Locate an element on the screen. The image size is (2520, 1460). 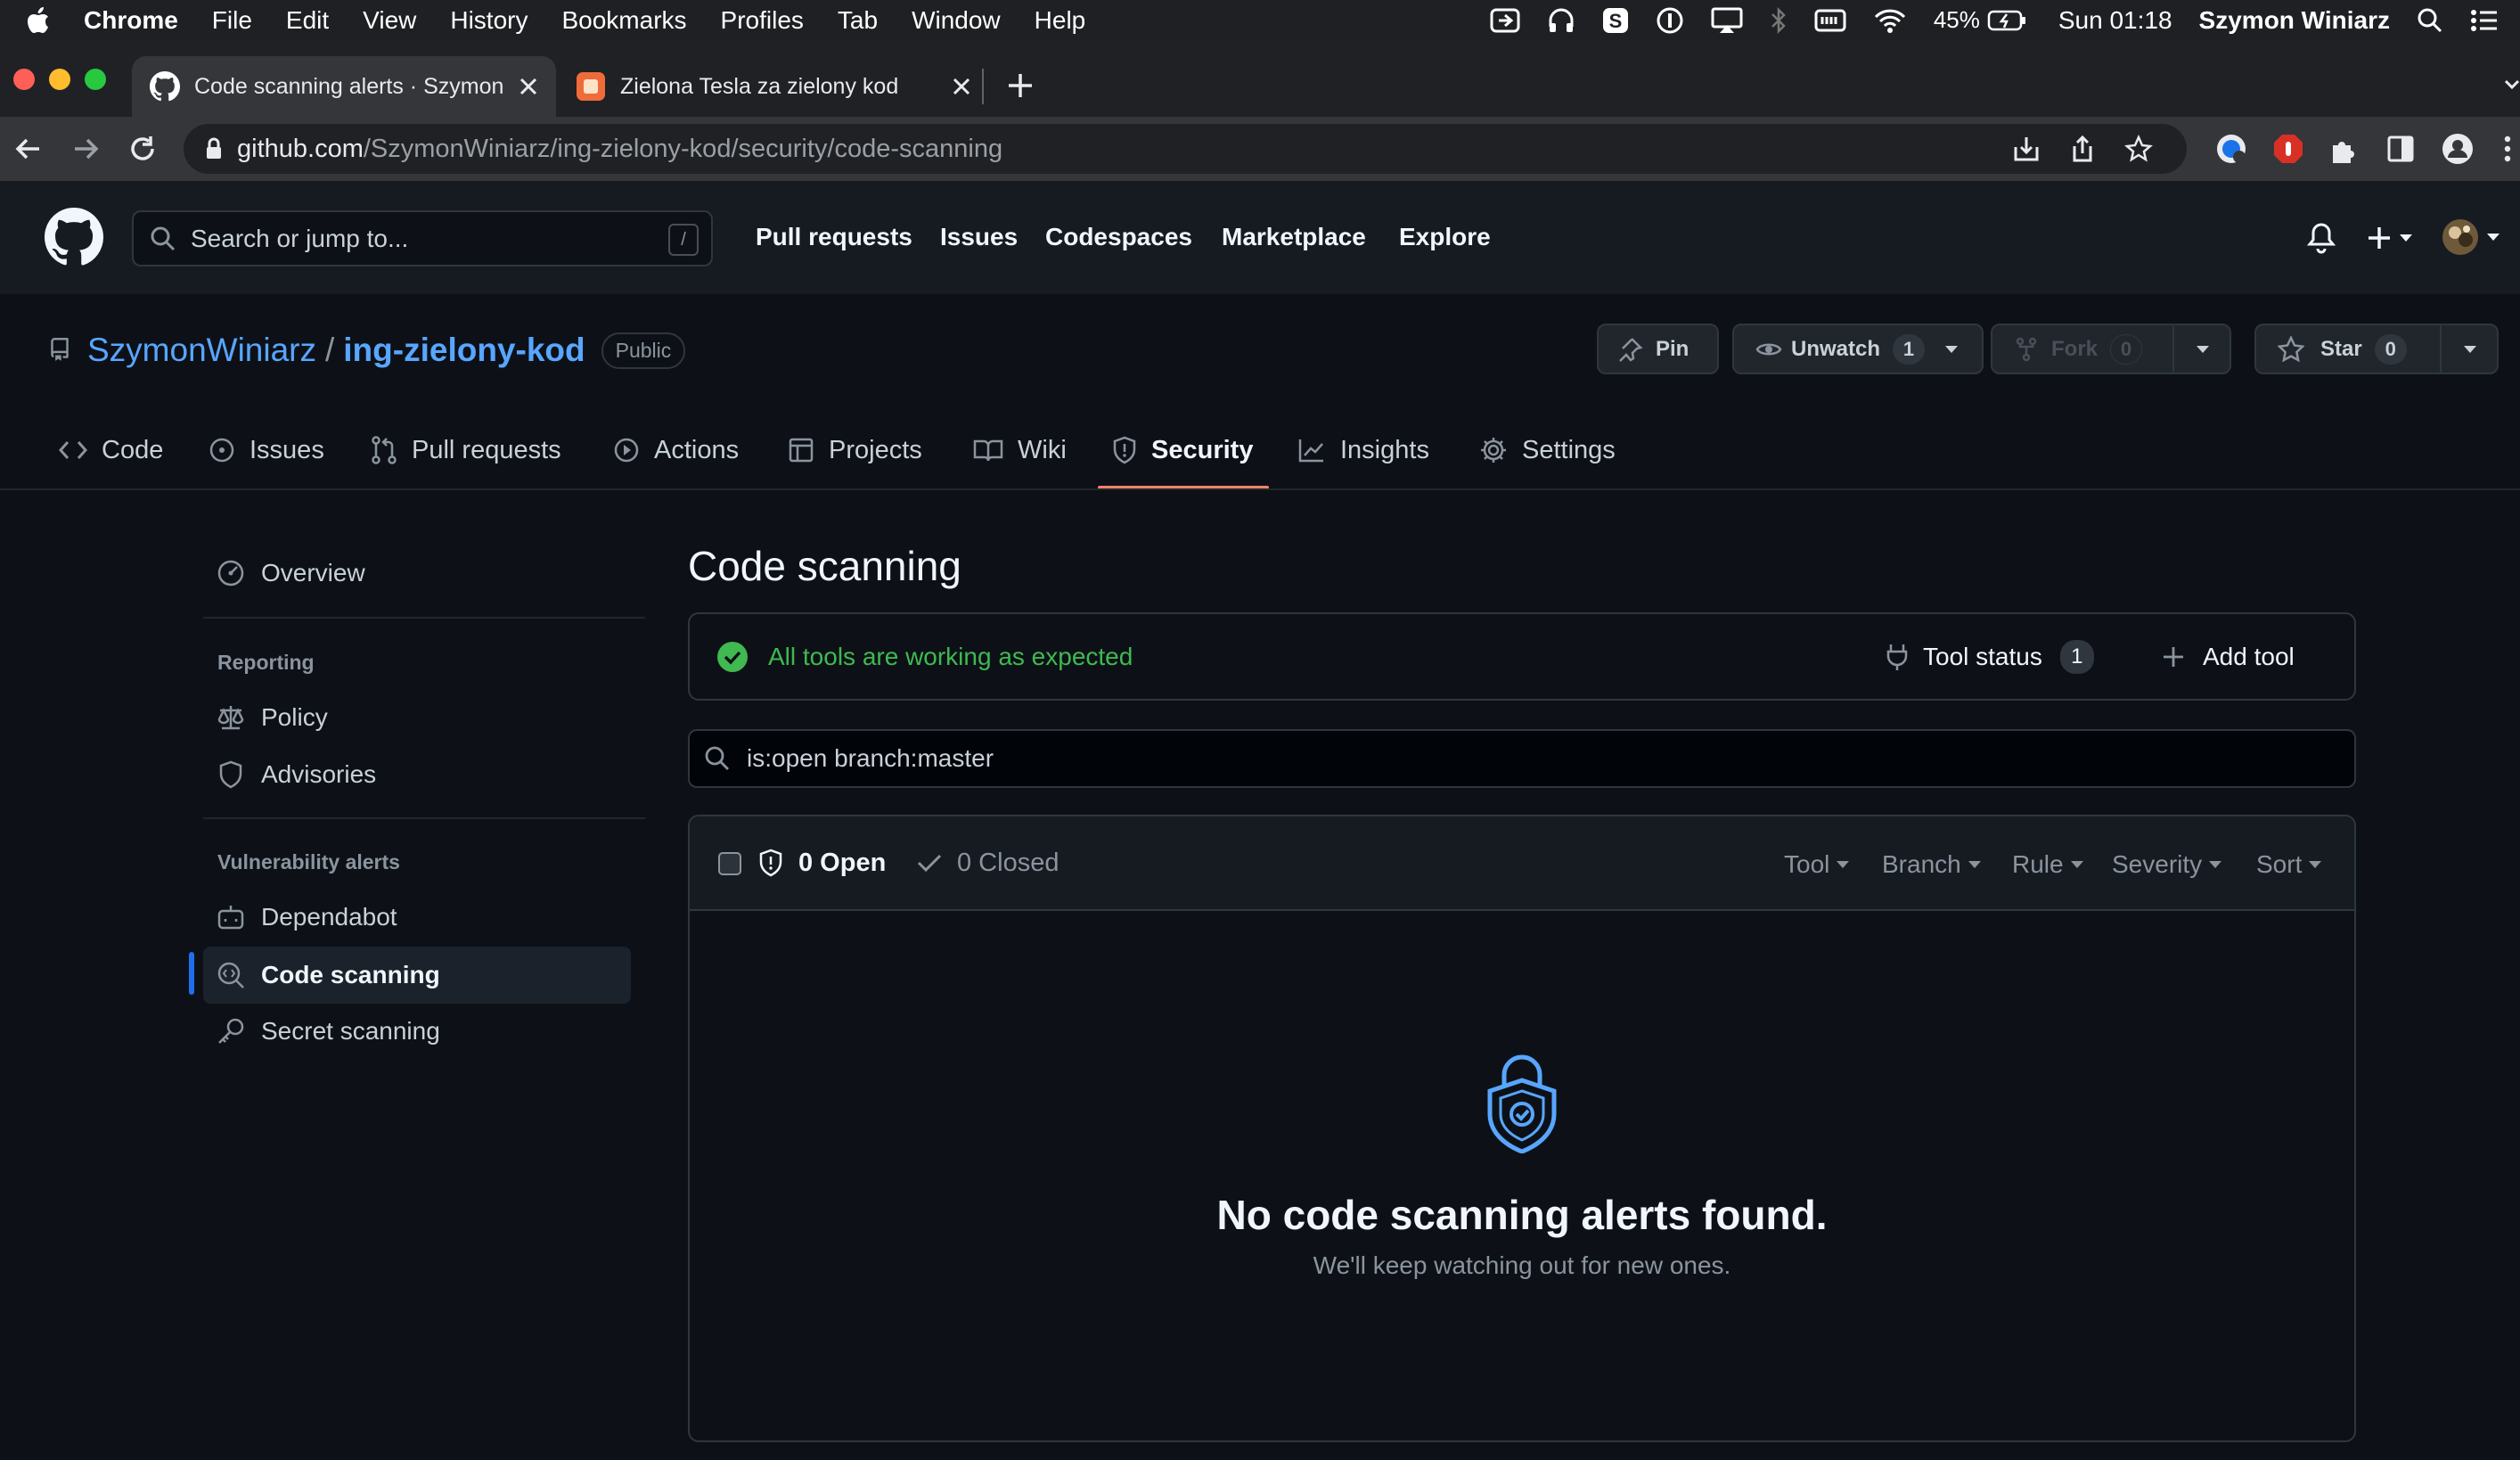
repo-name-link: ing-zielony-kod is located at coordinates (464, 350).